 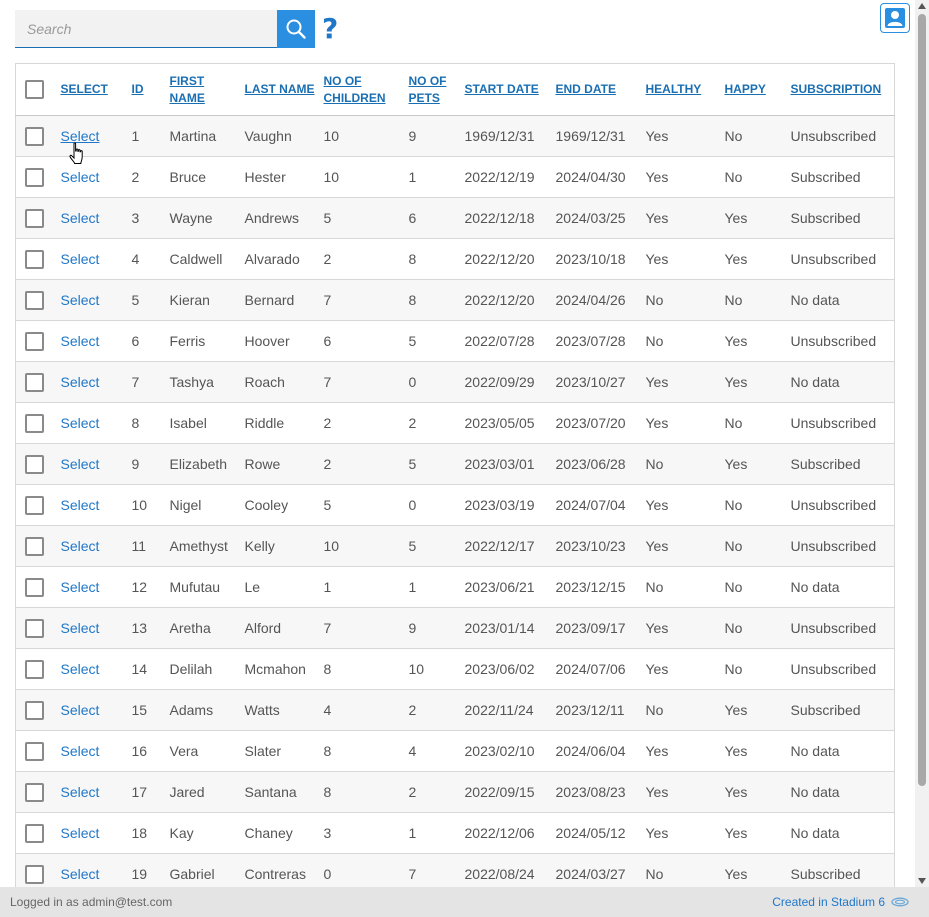 What do you see at coordinates (358, 89) in the screenshot?
I see `header-no-of-children: NO OF CHILDREN` at bounding box center [358, 89].